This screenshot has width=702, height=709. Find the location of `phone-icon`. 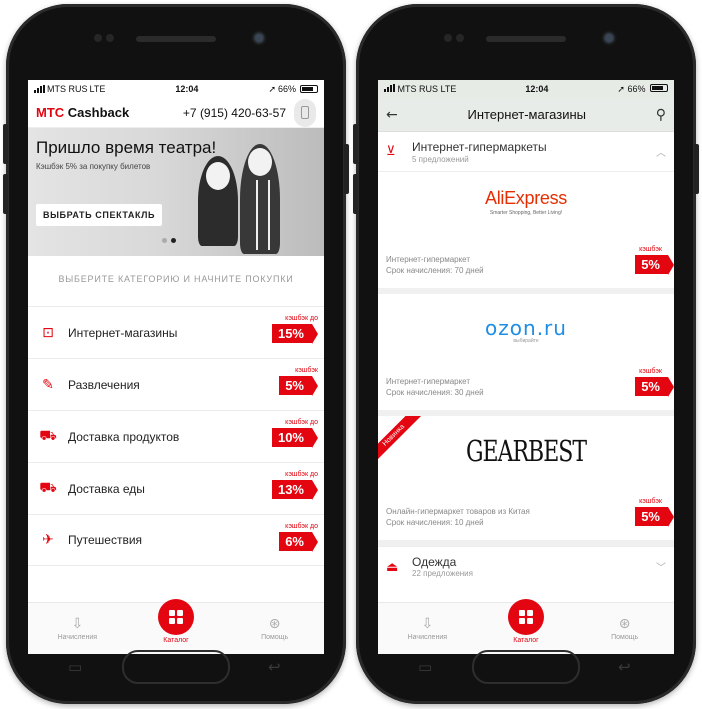

phone-icon is located at coordinates (305, 112).